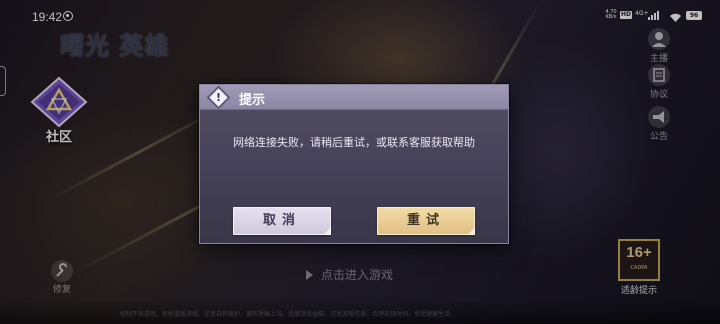 This screenshot has height=324, width=720. I want to click on retry-button-label: 重试, so click(425, 220).